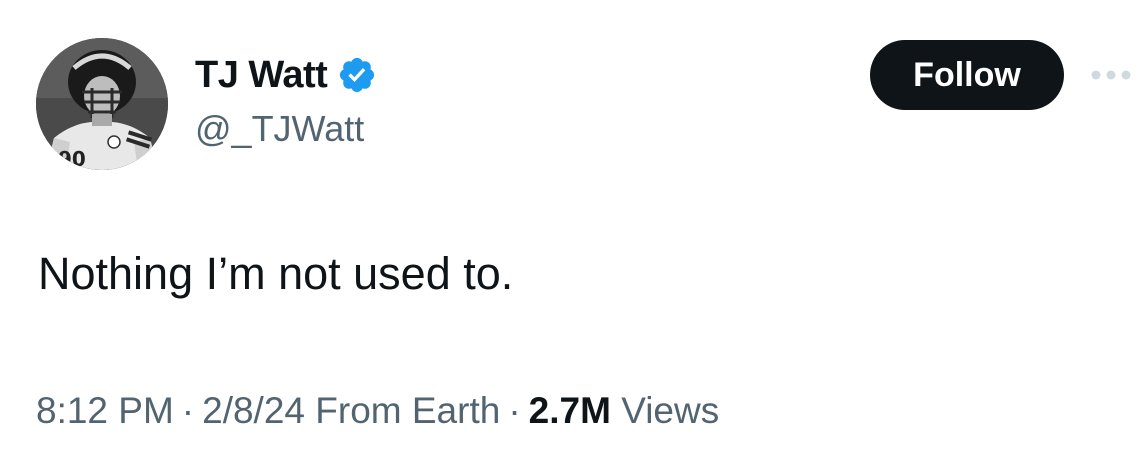 The width and height of the screenshot is (1143, 468). What do you see at coordinates (105, 410) in the screenshot?
I see `tweet-time: 8:12 PM` at bounding box center [105, 410].